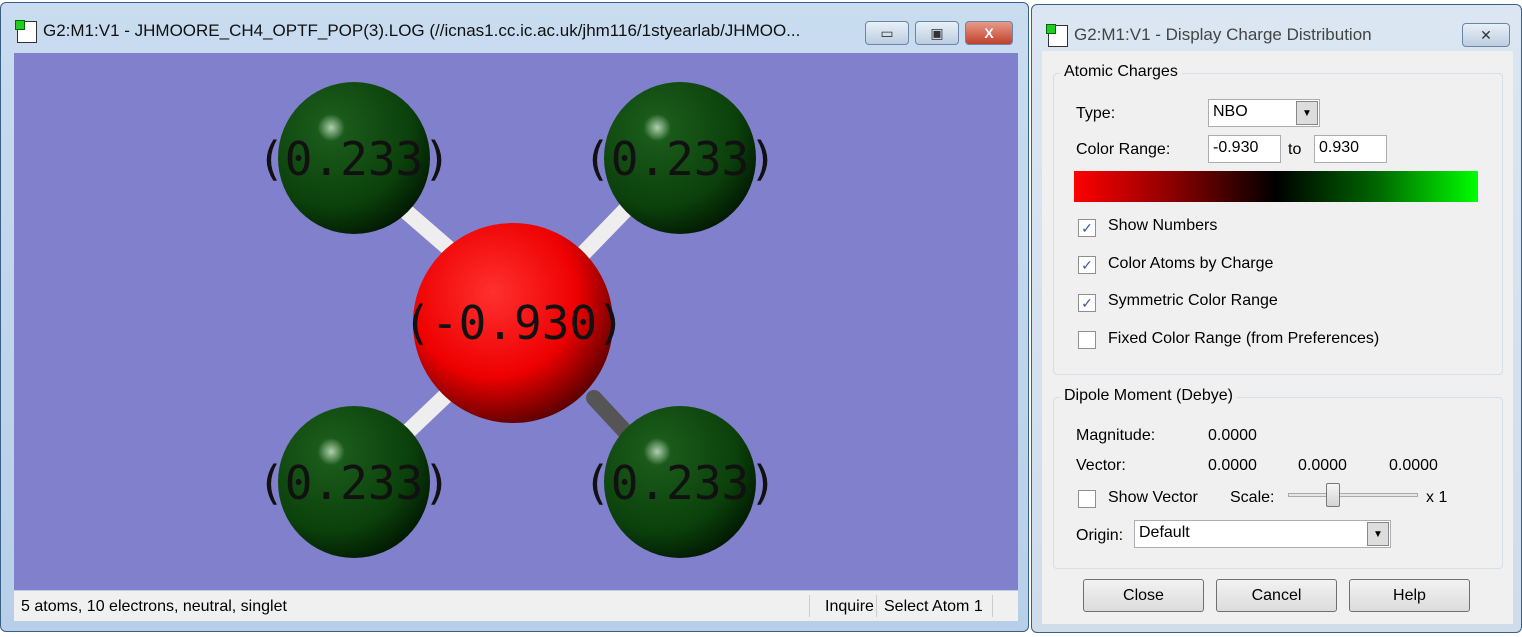 This screenshot has height=637, width=1522. What do you see at coordinates (1230, 111) in the screenshot?
I see `type-value: NBO` at bounding box center [1230, 111].